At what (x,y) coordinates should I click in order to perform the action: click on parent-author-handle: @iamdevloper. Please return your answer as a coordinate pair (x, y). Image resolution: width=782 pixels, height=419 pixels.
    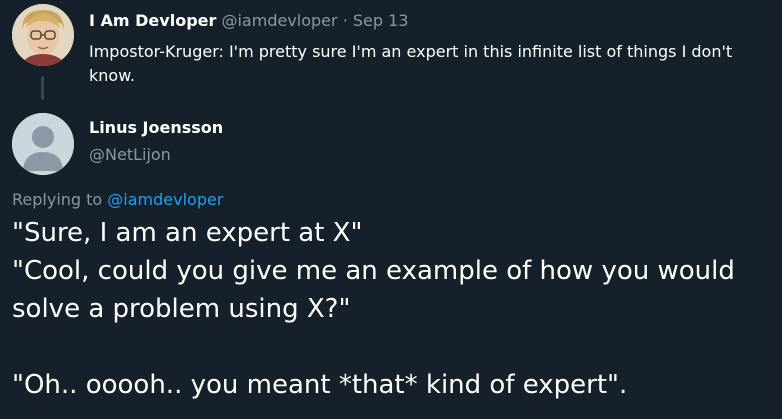
    Looking at the image, I should click on (279, 20).